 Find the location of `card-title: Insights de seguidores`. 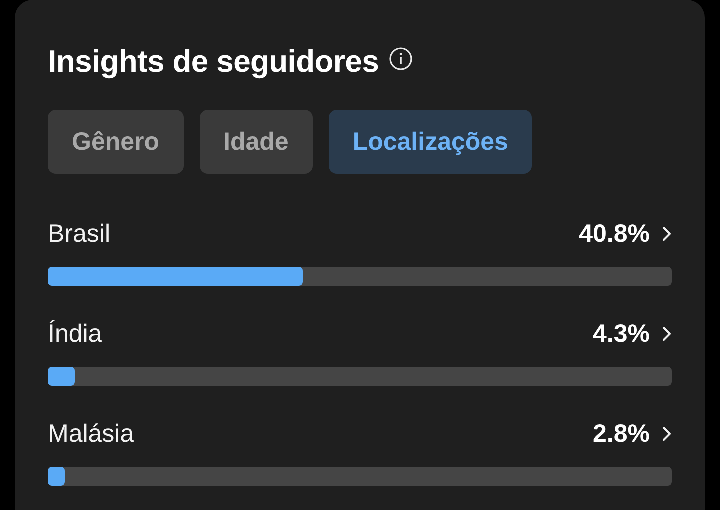

card-title: Insights de seguidores is located at coordinates (214, 62).